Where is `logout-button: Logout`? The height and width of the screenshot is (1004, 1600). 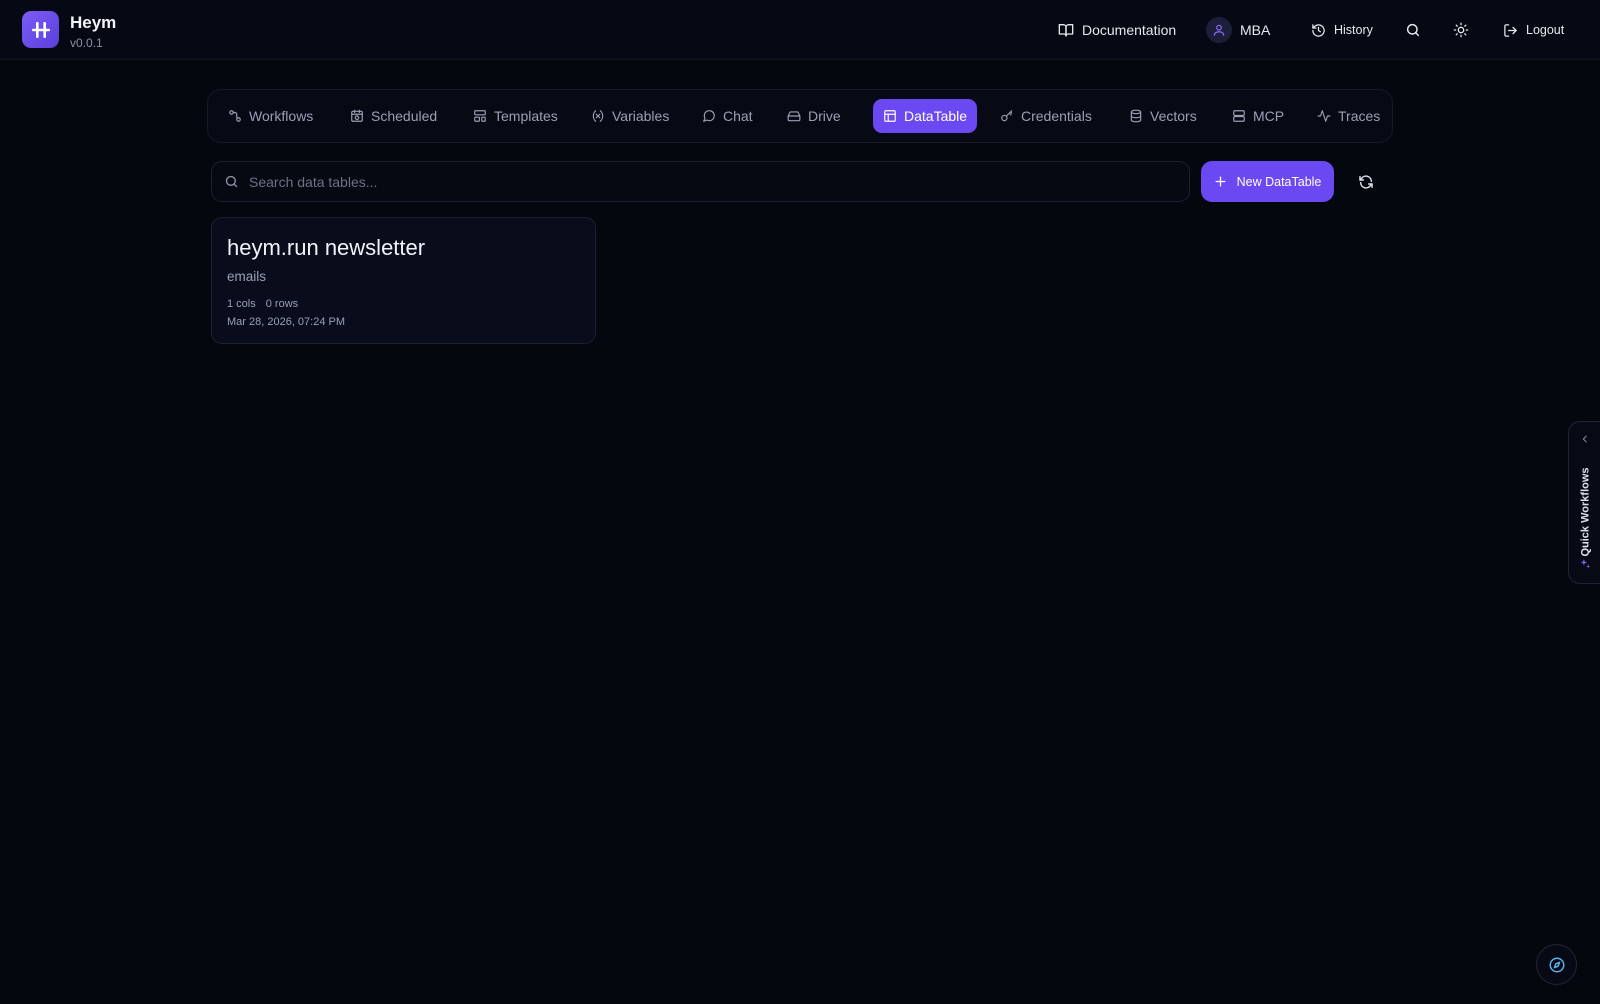
logout-button: Logout is located at coordinates (1533, 30).